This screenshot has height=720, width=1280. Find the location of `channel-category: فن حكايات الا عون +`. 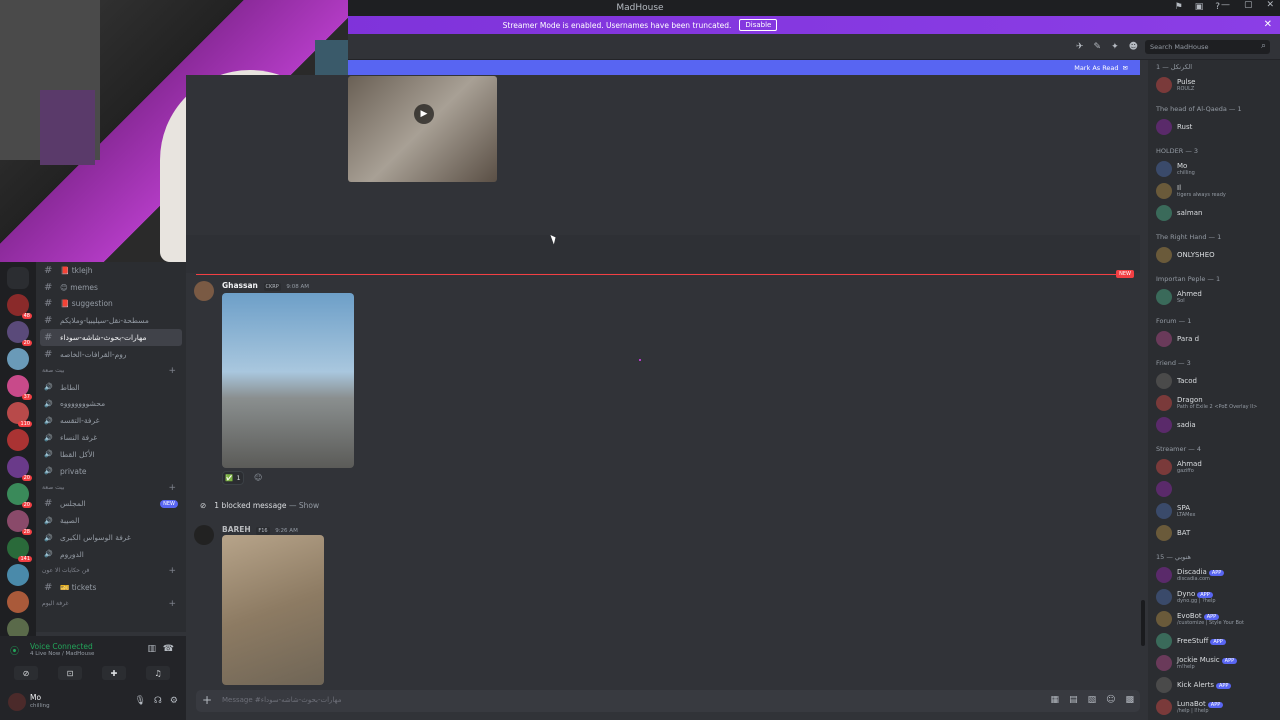

channel-category: فن حكايات الا عون + is located at coordinates (111, 571).